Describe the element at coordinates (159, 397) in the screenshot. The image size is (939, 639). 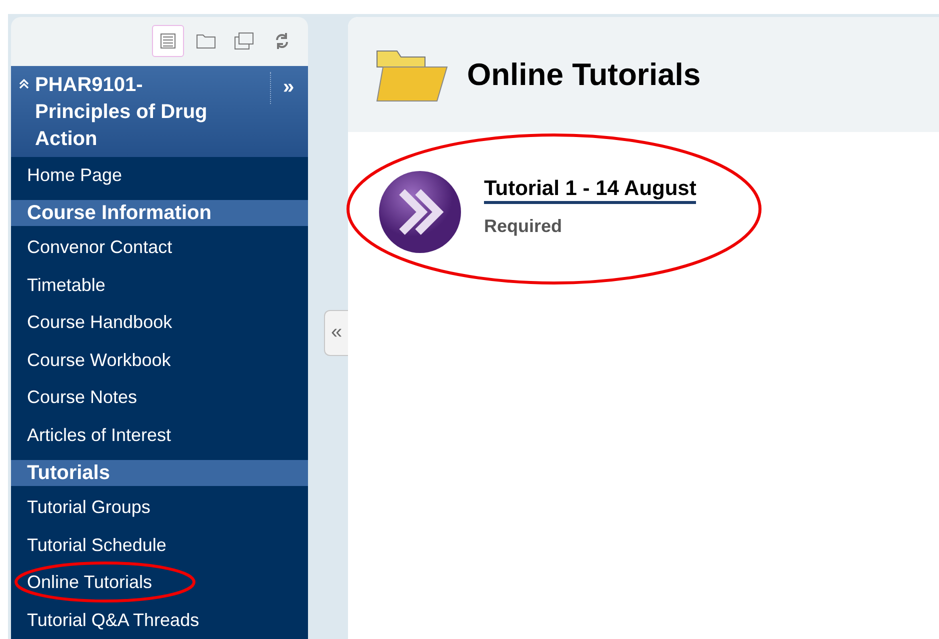
I see `menu-item: Course Notes` at that location.